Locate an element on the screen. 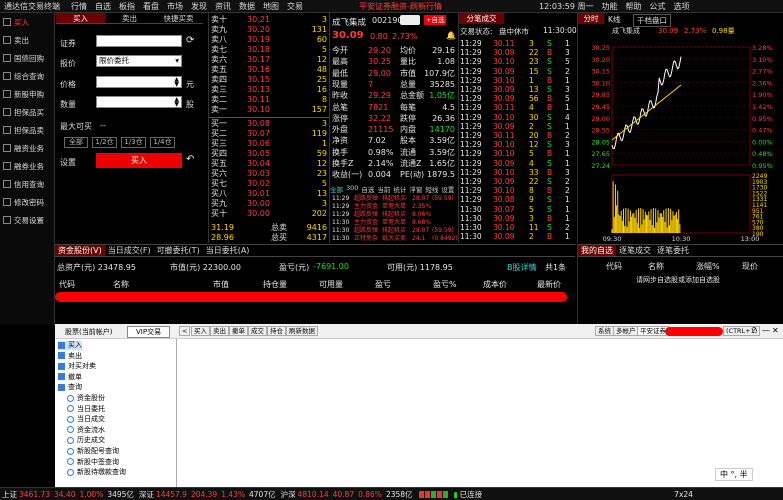 This screenshot has height=500, width=783. ask-row: 卖六 30.17 12 is located at coordinates (269, 60).